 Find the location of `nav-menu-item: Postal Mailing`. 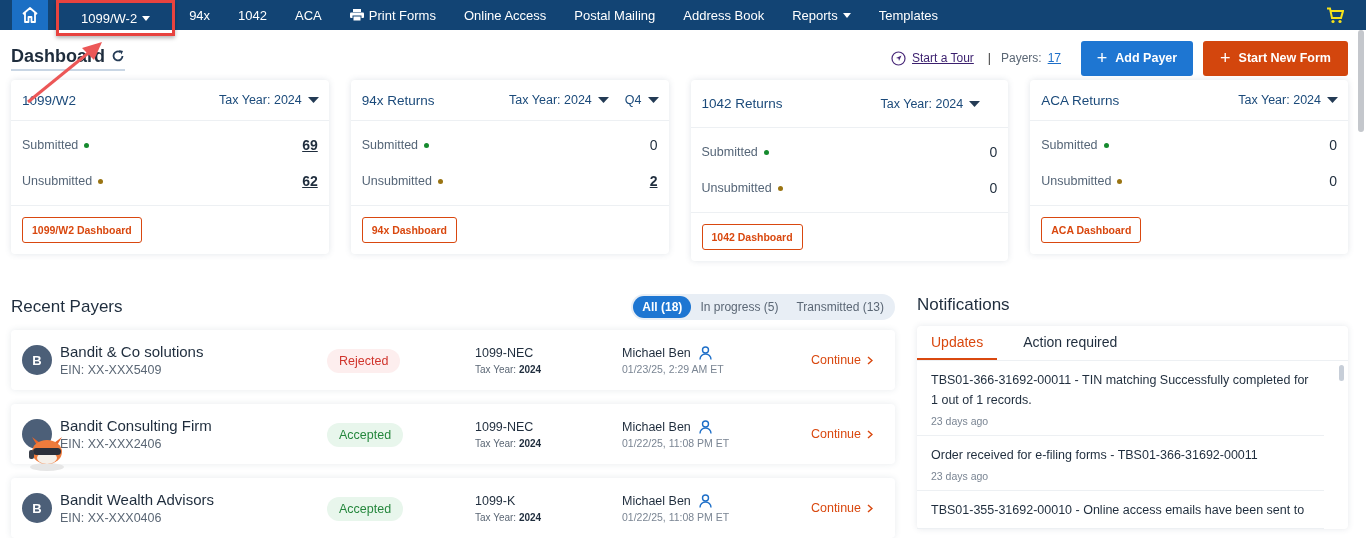

nav-menu-item: Postal Mailing is located at coordinates (615, 15).